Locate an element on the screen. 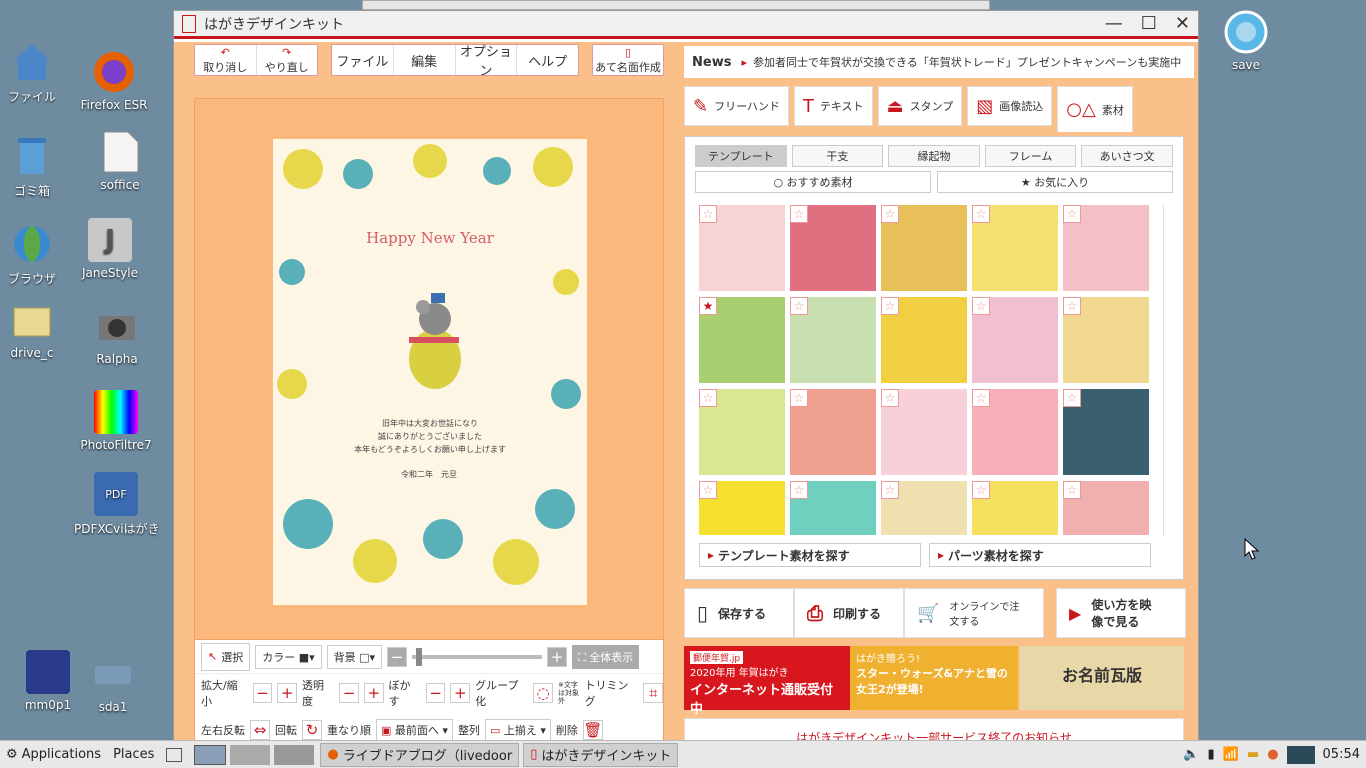 The height and width of the screenshot is (768, 1366). workspace-switcher is located at coordinates (254, 755).